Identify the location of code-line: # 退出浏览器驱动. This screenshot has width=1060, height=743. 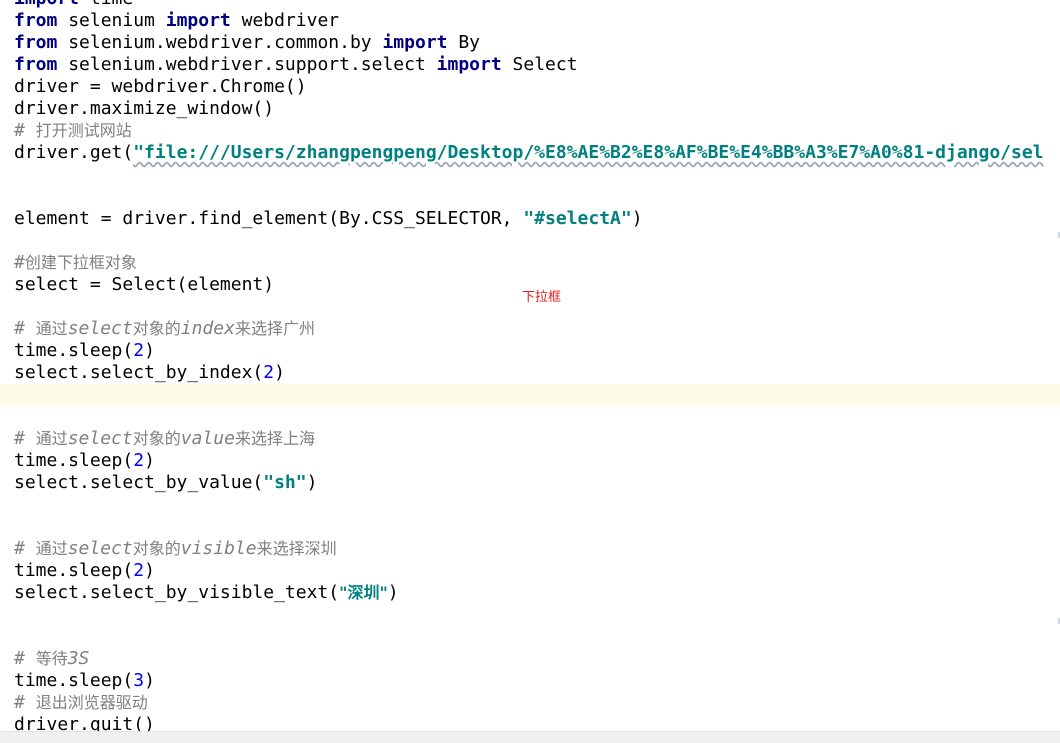
(530, 703).